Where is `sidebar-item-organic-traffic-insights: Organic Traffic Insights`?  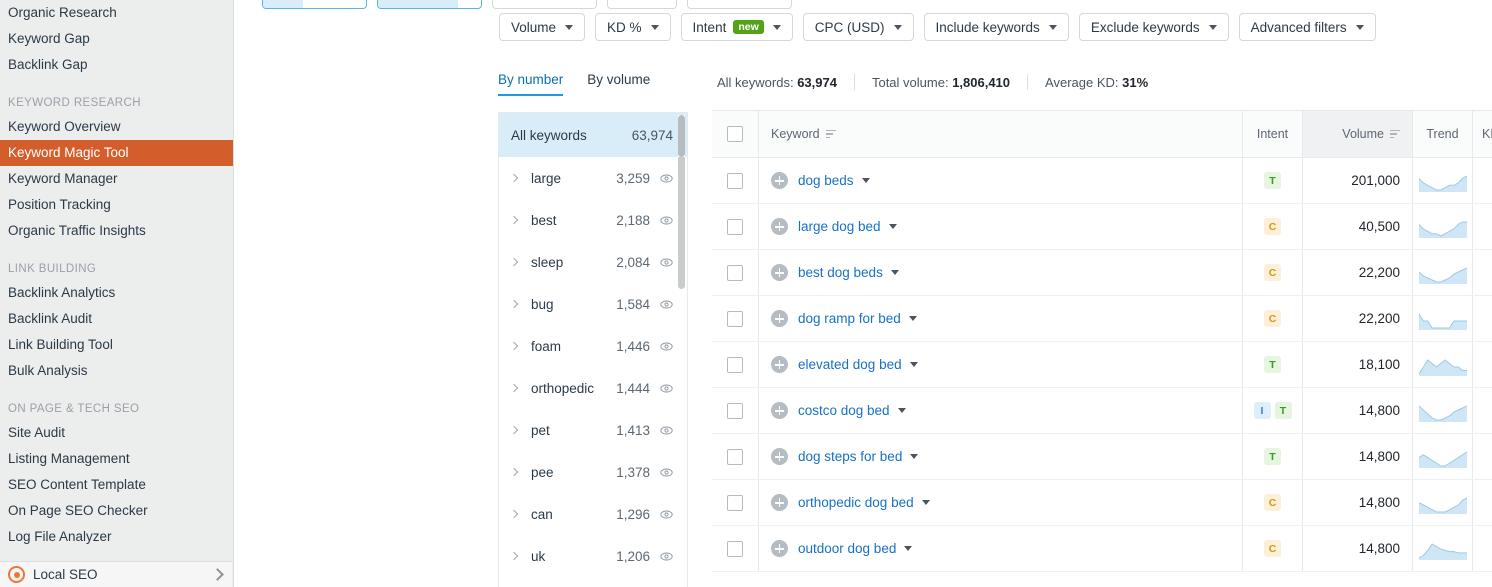 sidebar-item-organic-traffic-insights: Organic Traffic Insights is located at coordinates (116, 231).